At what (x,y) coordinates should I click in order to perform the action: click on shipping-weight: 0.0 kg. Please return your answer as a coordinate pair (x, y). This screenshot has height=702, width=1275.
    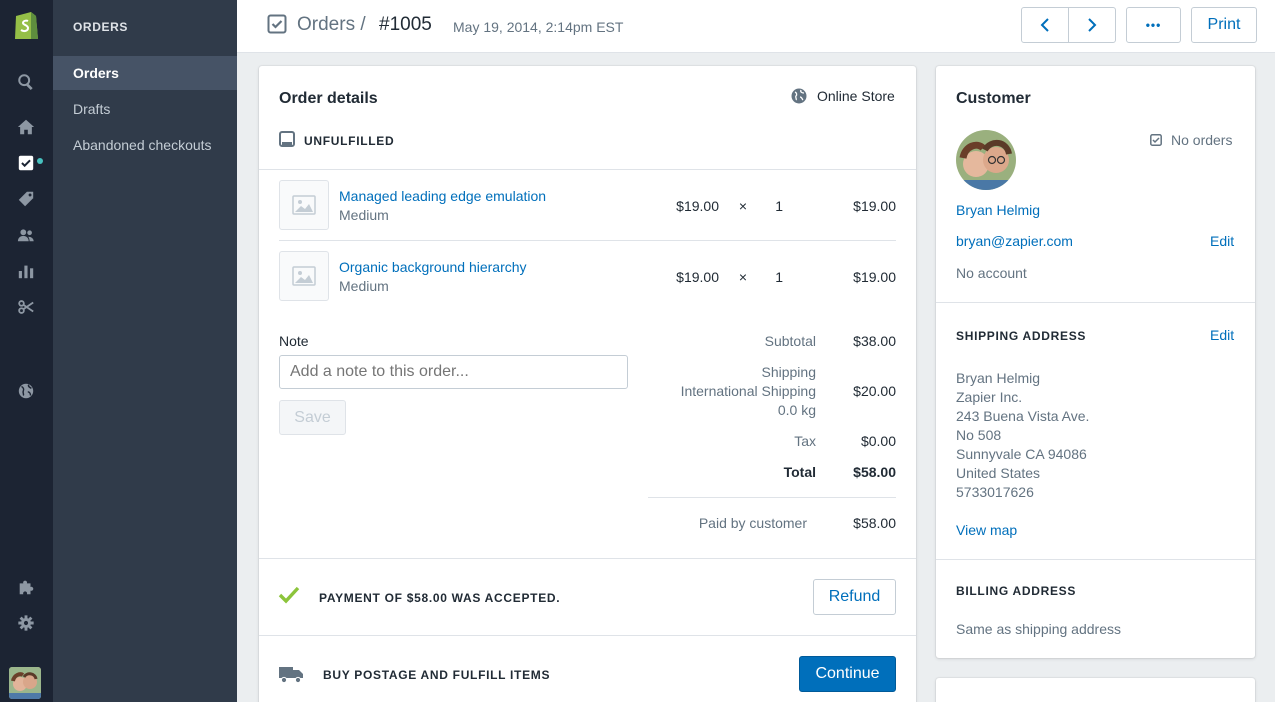
    Looking at the image, I should click on (796, 410).